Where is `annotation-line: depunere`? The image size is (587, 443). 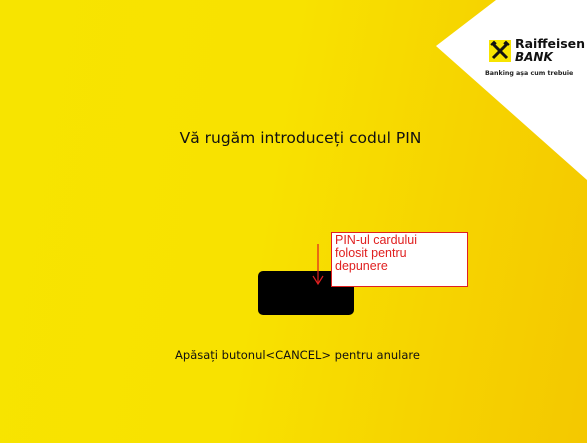 annotation-line: depunere is located at coordinates (361, 266).